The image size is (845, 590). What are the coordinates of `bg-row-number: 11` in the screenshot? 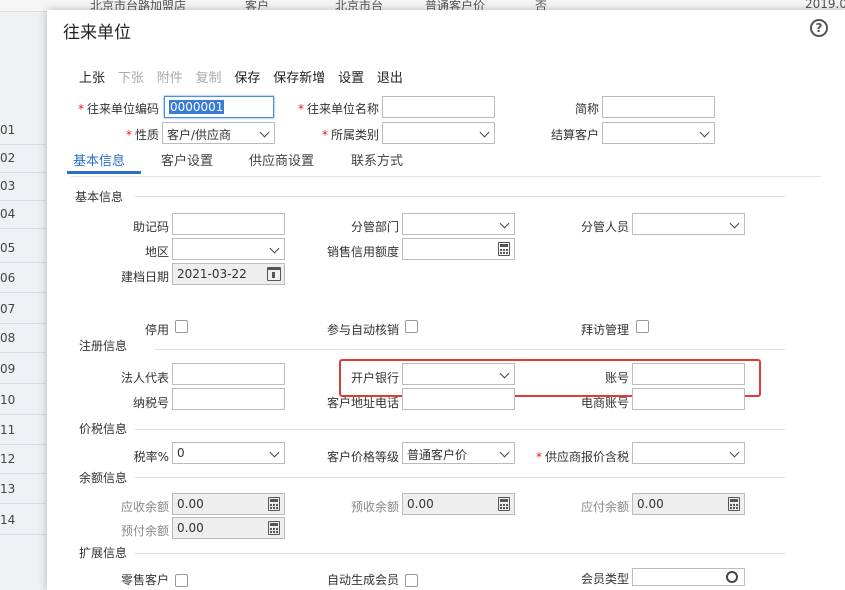 It's located at (23, 431).